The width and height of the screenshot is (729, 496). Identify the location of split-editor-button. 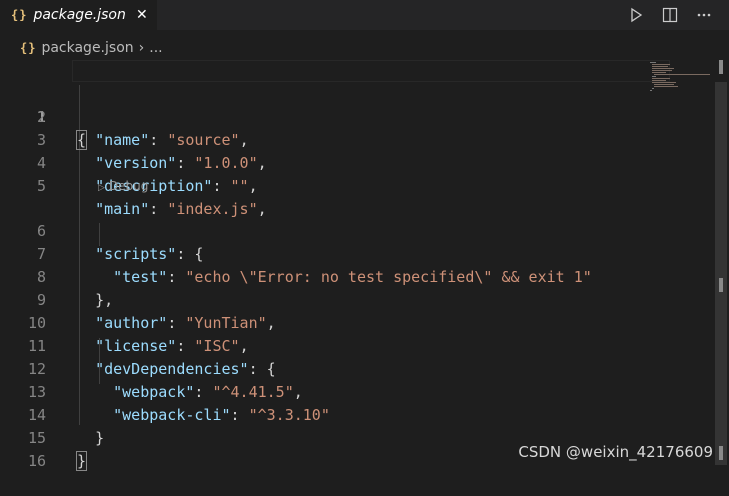
(670, 15).